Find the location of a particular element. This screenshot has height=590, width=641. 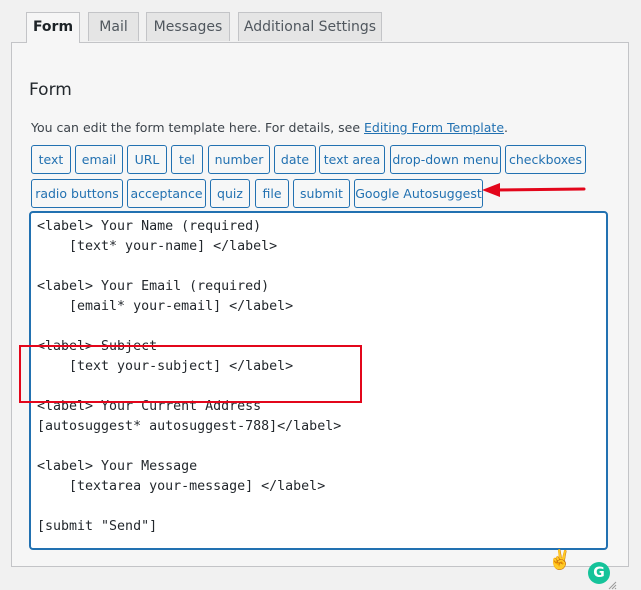

description-suffix: . is located at coordinates (506, 127).